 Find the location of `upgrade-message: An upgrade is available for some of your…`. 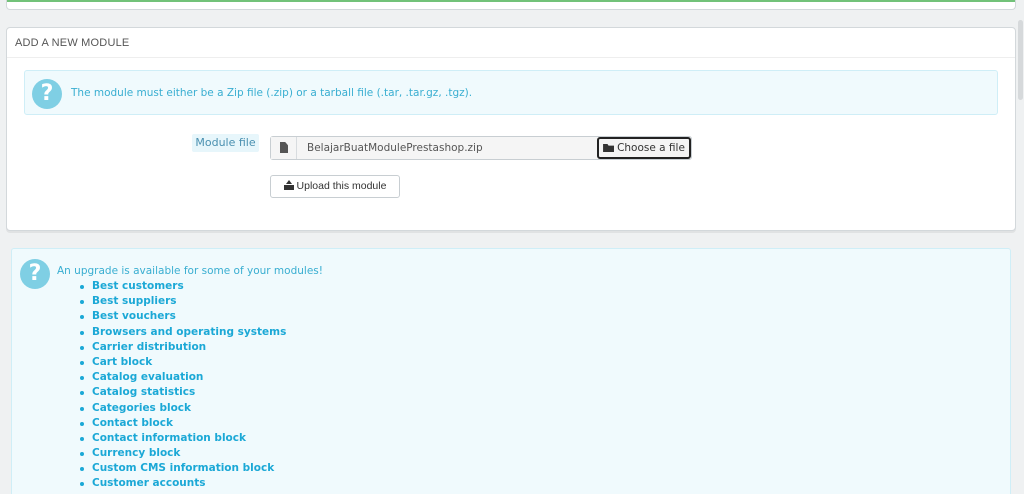

upgrade-message: An upgrade is available for some of your… is located at coordinates (190, 271).